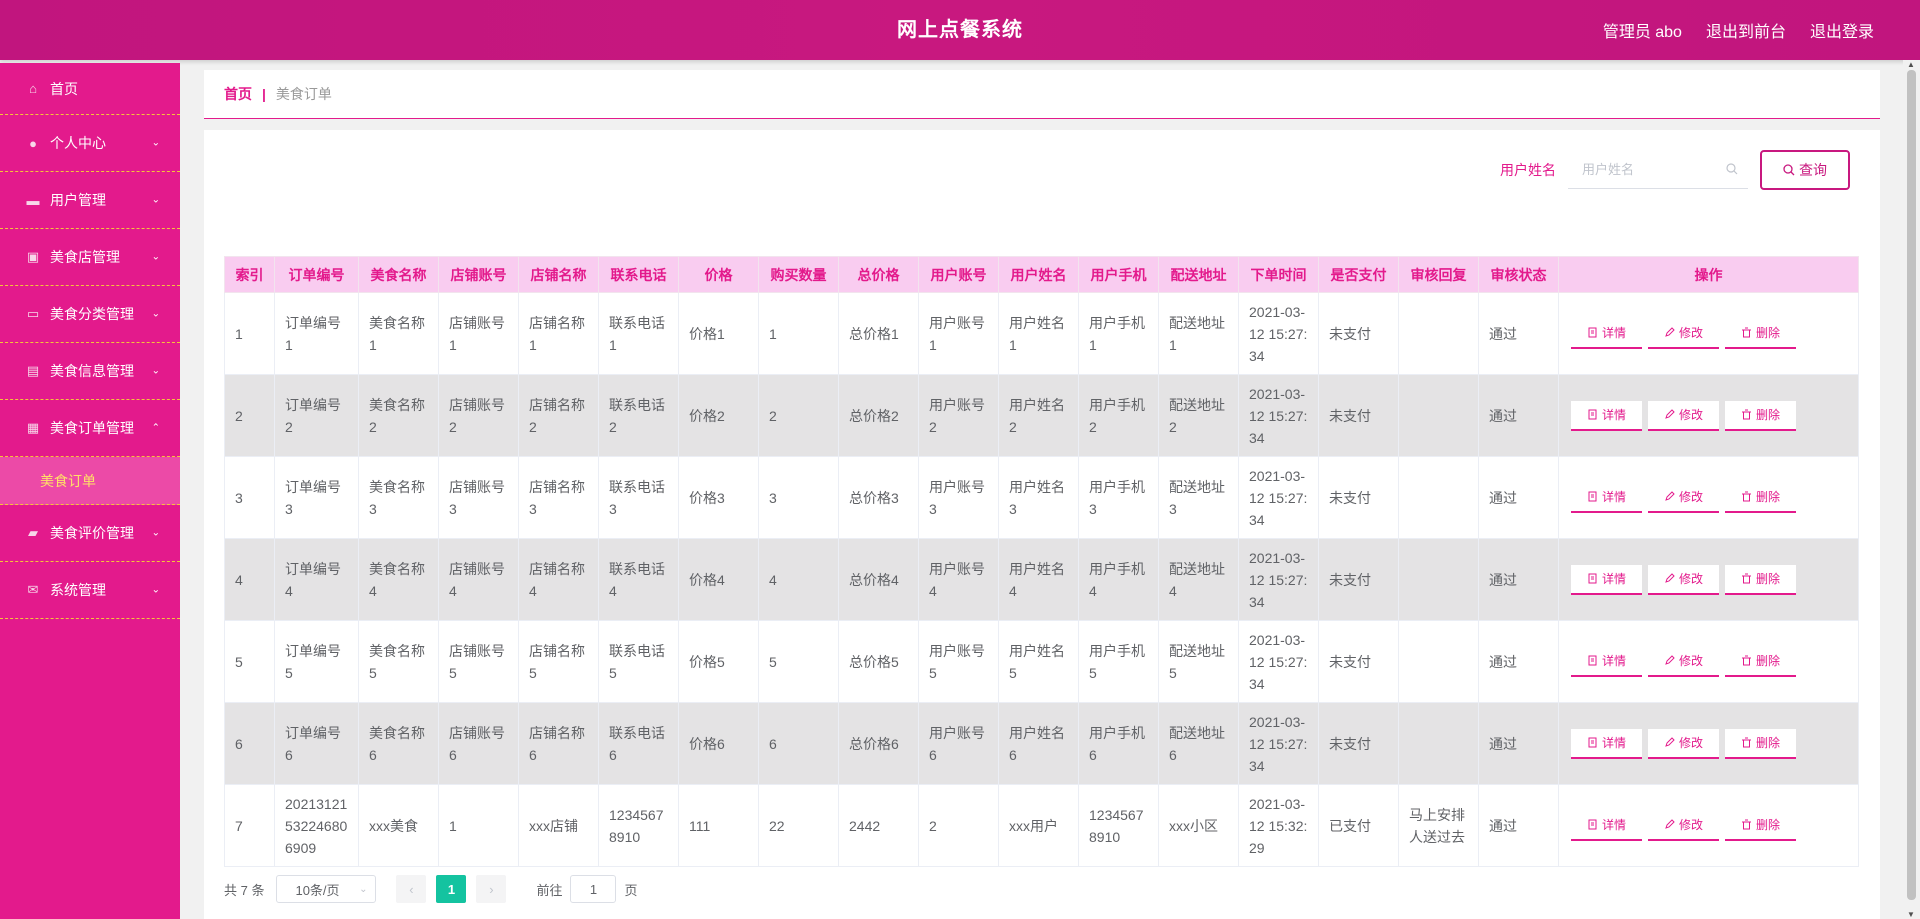 The image size is (1920, 919). I want to click on next-page-button: ›, so click(491, 889).